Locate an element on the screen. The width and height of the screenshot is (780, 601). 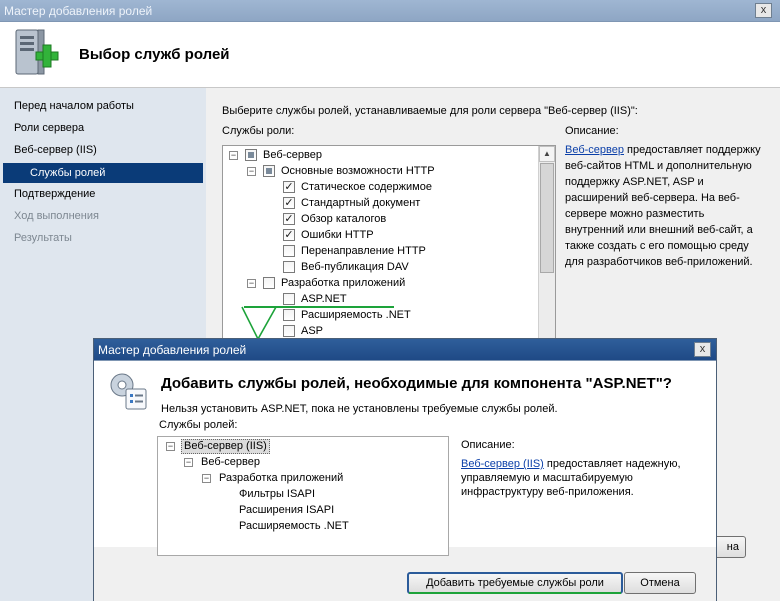
tree-item-label: Расширения ISAPI is located at coordinates (287, 510).